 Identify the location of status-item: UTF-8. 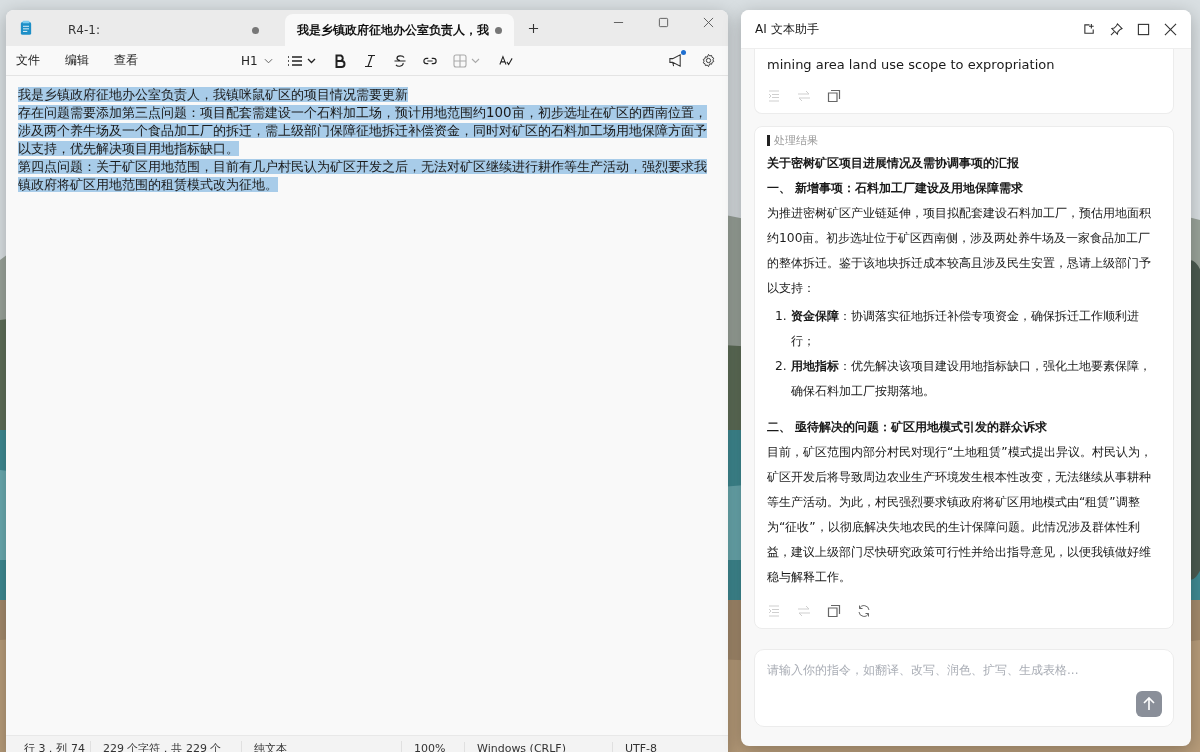
(641, 746).